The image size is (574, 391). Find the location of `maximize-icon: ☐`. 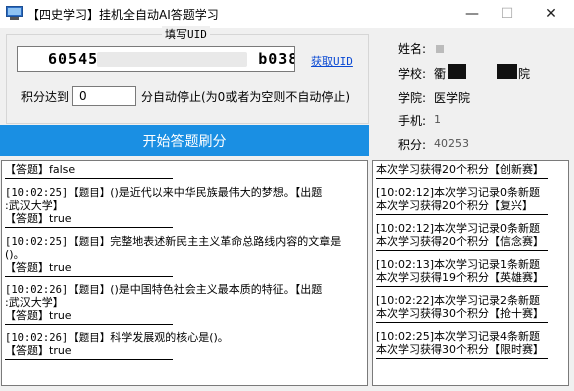

maximize-icon: ☐ is located at coordinates (507, 14).